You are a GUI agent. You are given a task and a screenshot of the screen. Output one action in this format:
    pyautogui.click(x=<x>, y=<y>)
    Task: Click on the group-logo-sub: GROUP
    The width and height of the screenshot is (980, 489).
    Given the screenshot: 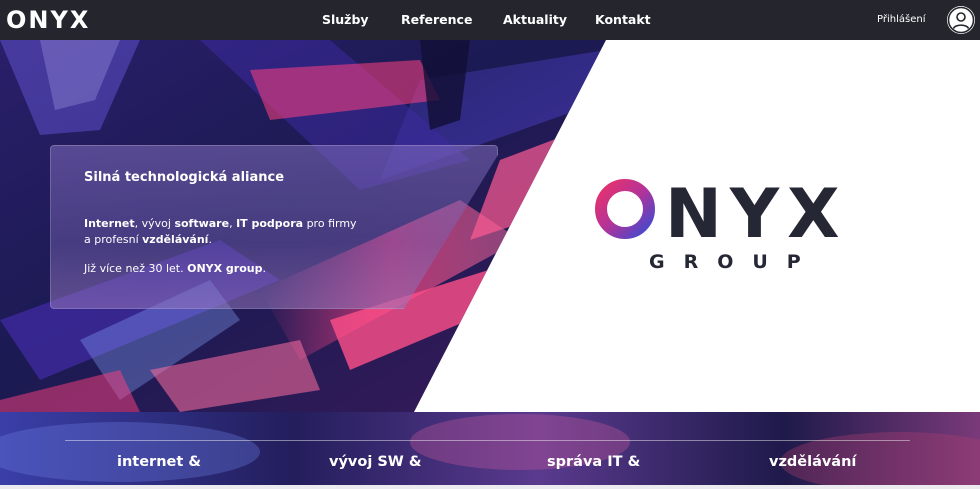 What is the action you would take?
    pyautogui.click(x=734, y=262)
    